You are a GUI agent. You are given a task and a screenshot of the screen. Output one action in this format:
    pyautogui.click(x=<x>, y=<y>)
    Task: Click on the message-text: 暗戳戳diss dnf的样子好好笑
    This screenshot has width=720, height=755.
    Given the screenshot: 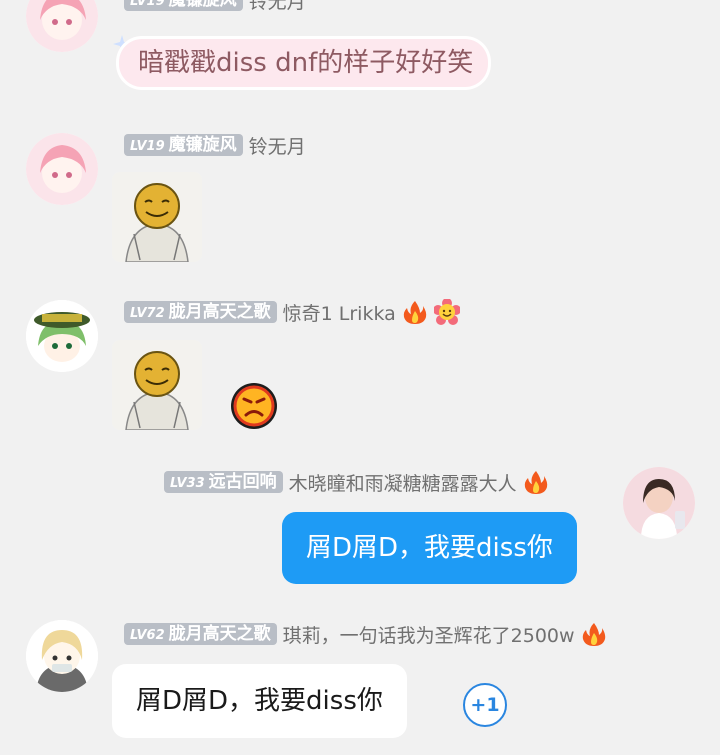 What is the action you would take?
    pyautogui.click(x=306, y=63)
    